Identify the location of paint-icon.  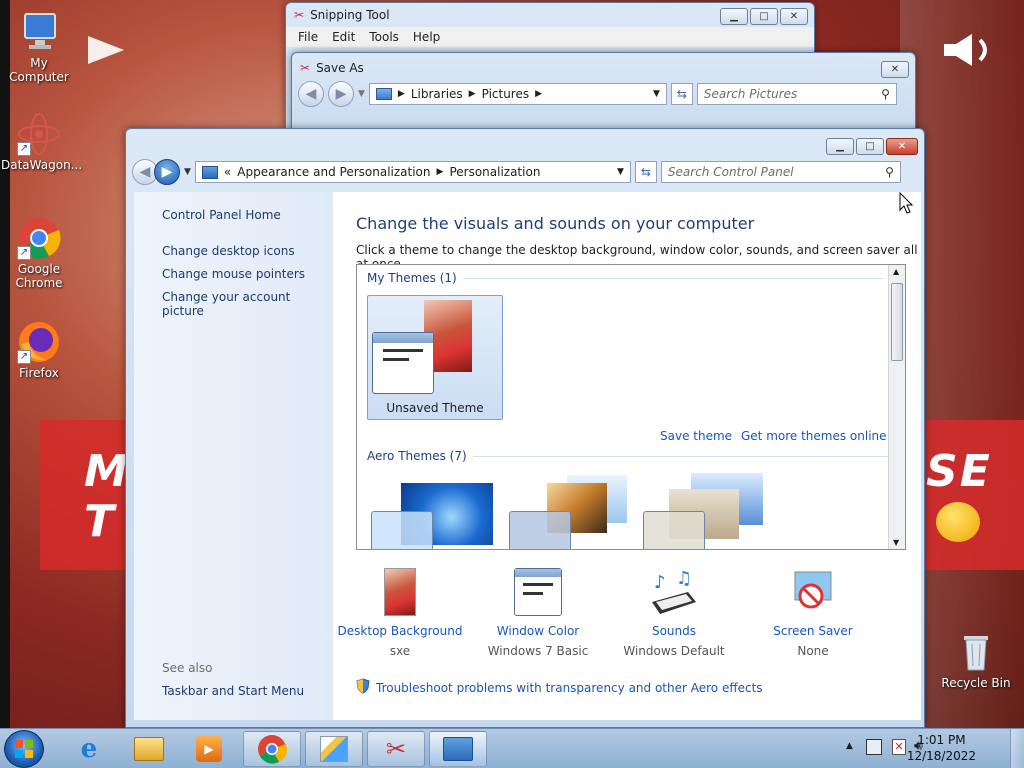
(334, 749).